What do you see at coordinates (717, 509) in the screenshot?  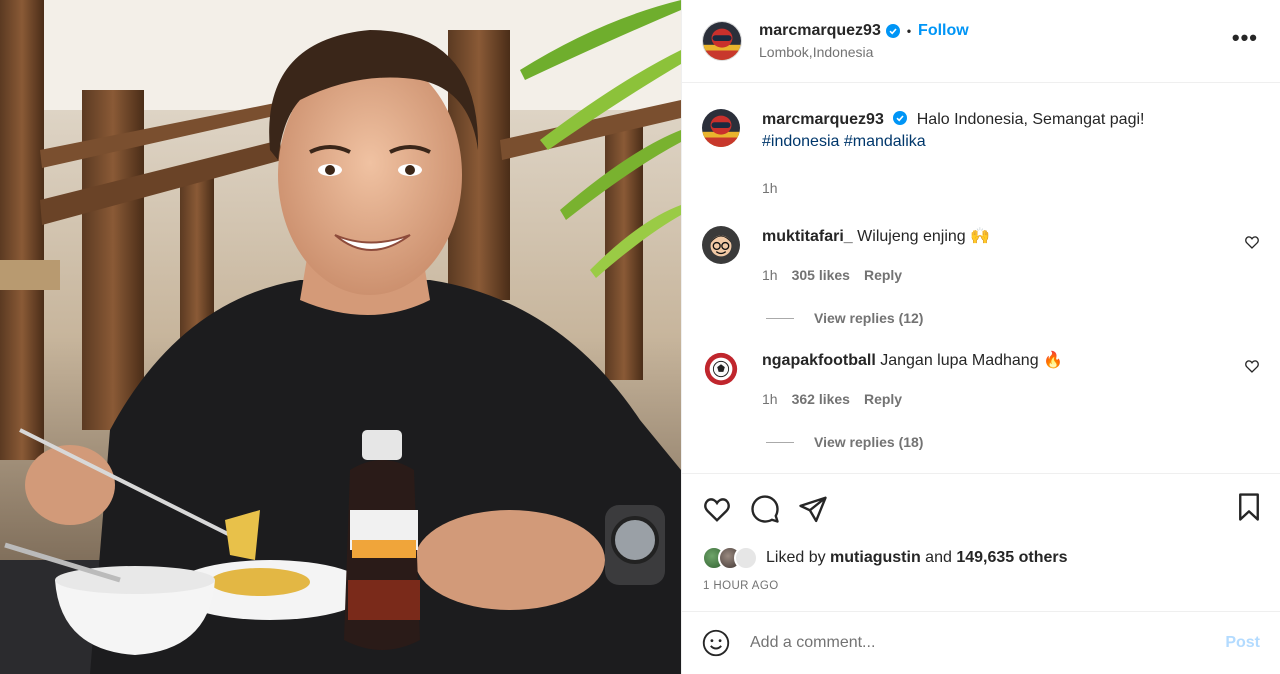 I see `heart-icon` at bounding box center [717, 509].